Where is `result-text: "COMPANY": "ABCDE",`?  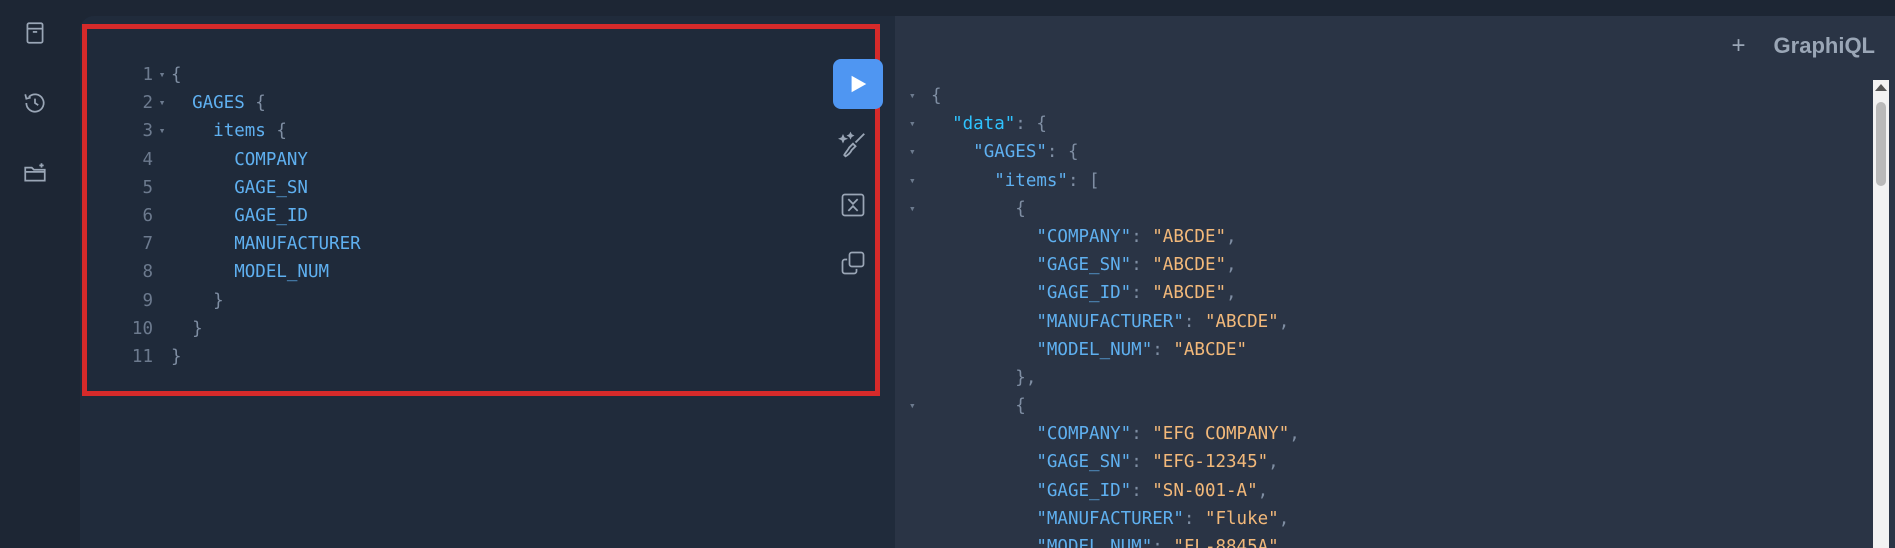
result-text: "COMPANY": "ABCDE", is located at coordinates (1136, 236).